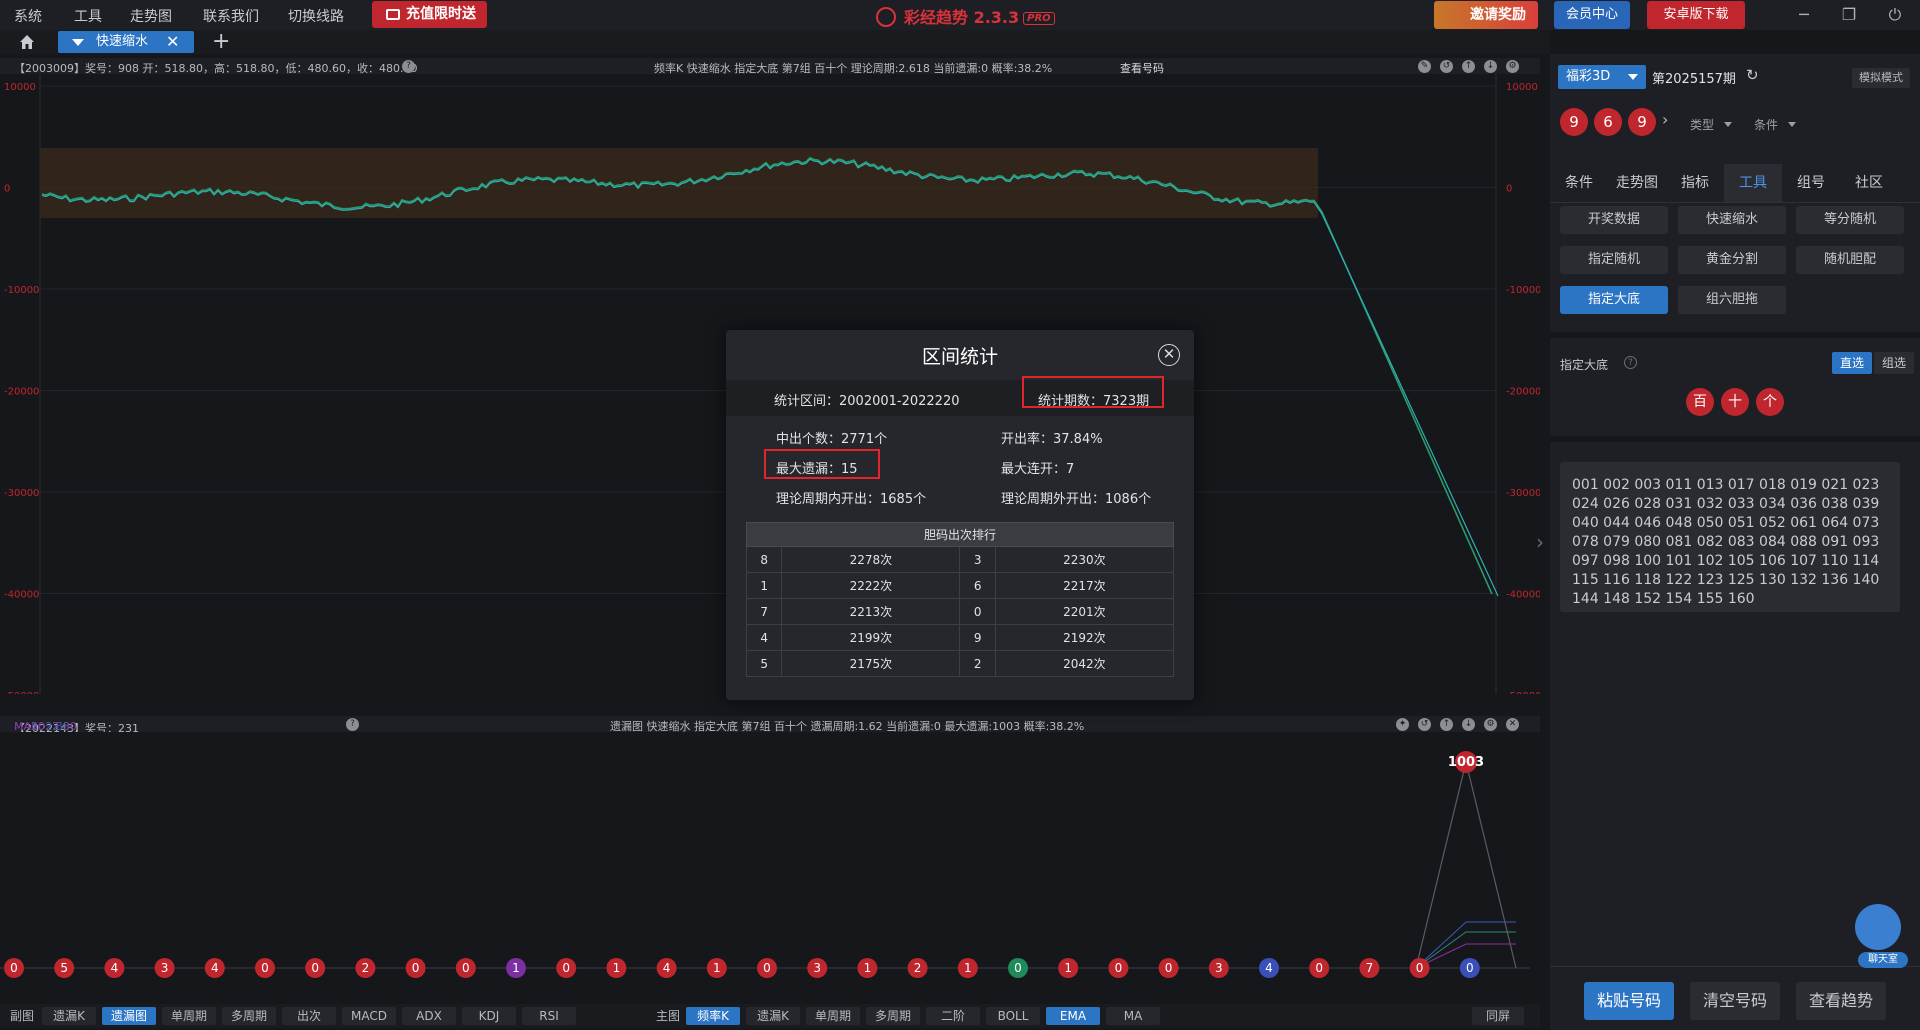  Describe the element at coordinates (549, 1016) in the screenshot. I see `sub-indicator-button: RSI` at that location.